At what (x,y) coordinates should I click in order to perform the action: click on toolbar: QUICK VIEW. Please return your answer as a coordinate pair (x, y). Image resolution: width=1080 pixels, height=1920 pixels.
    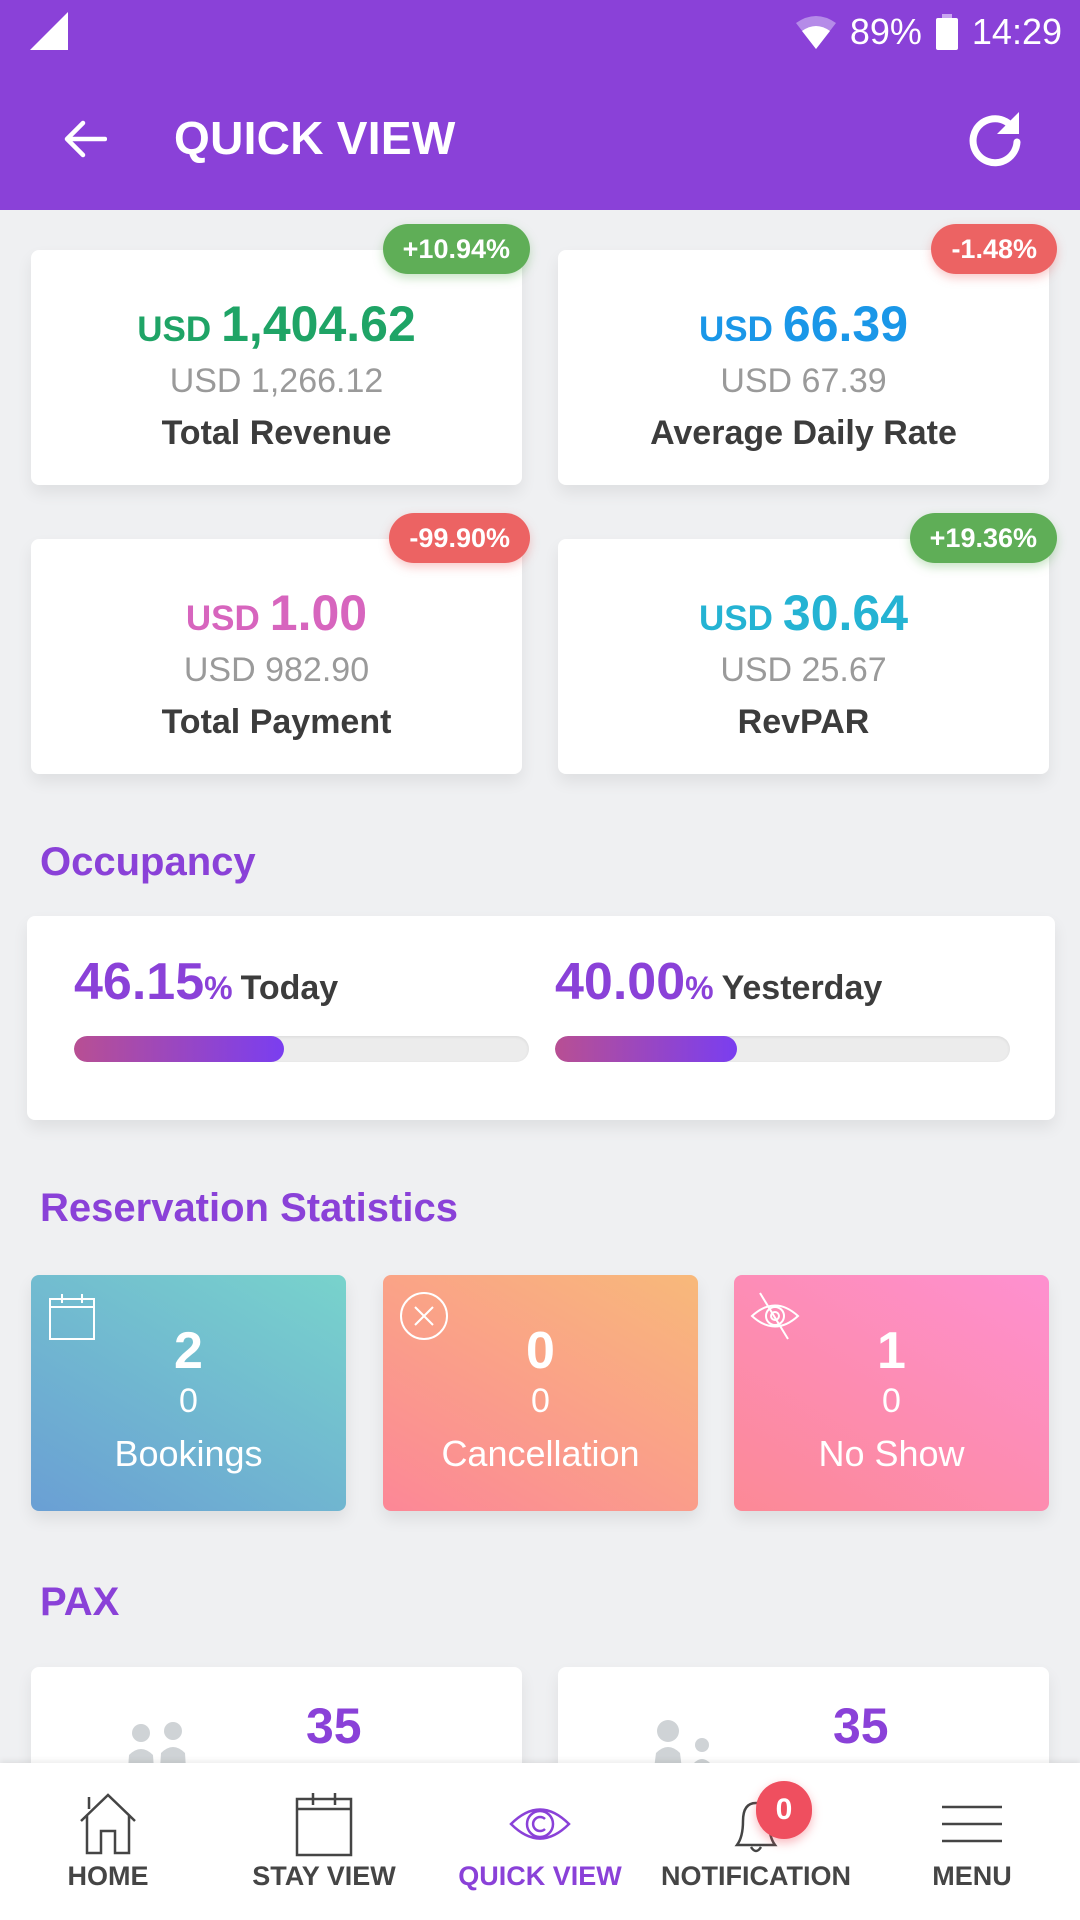
    Looking at the image, I should click on (540, 137).